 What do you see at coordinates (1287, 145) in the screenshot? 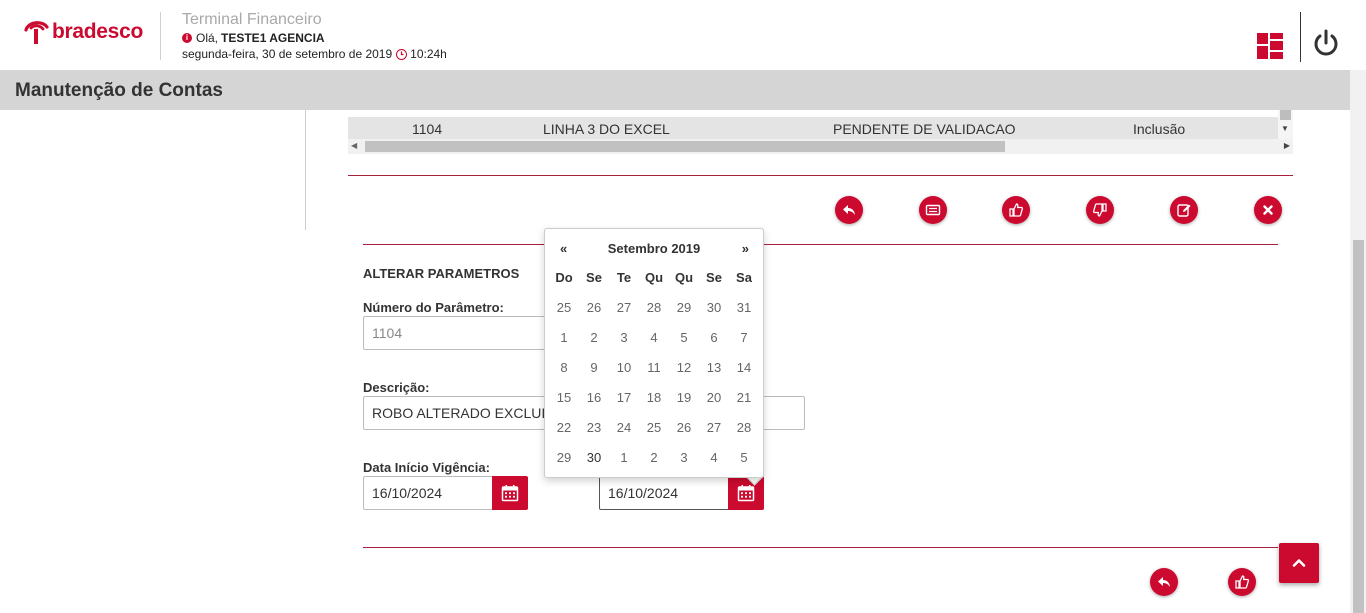
I see `scroll-right-arrow-icon: ▶` at bounding box center [1287, 145].